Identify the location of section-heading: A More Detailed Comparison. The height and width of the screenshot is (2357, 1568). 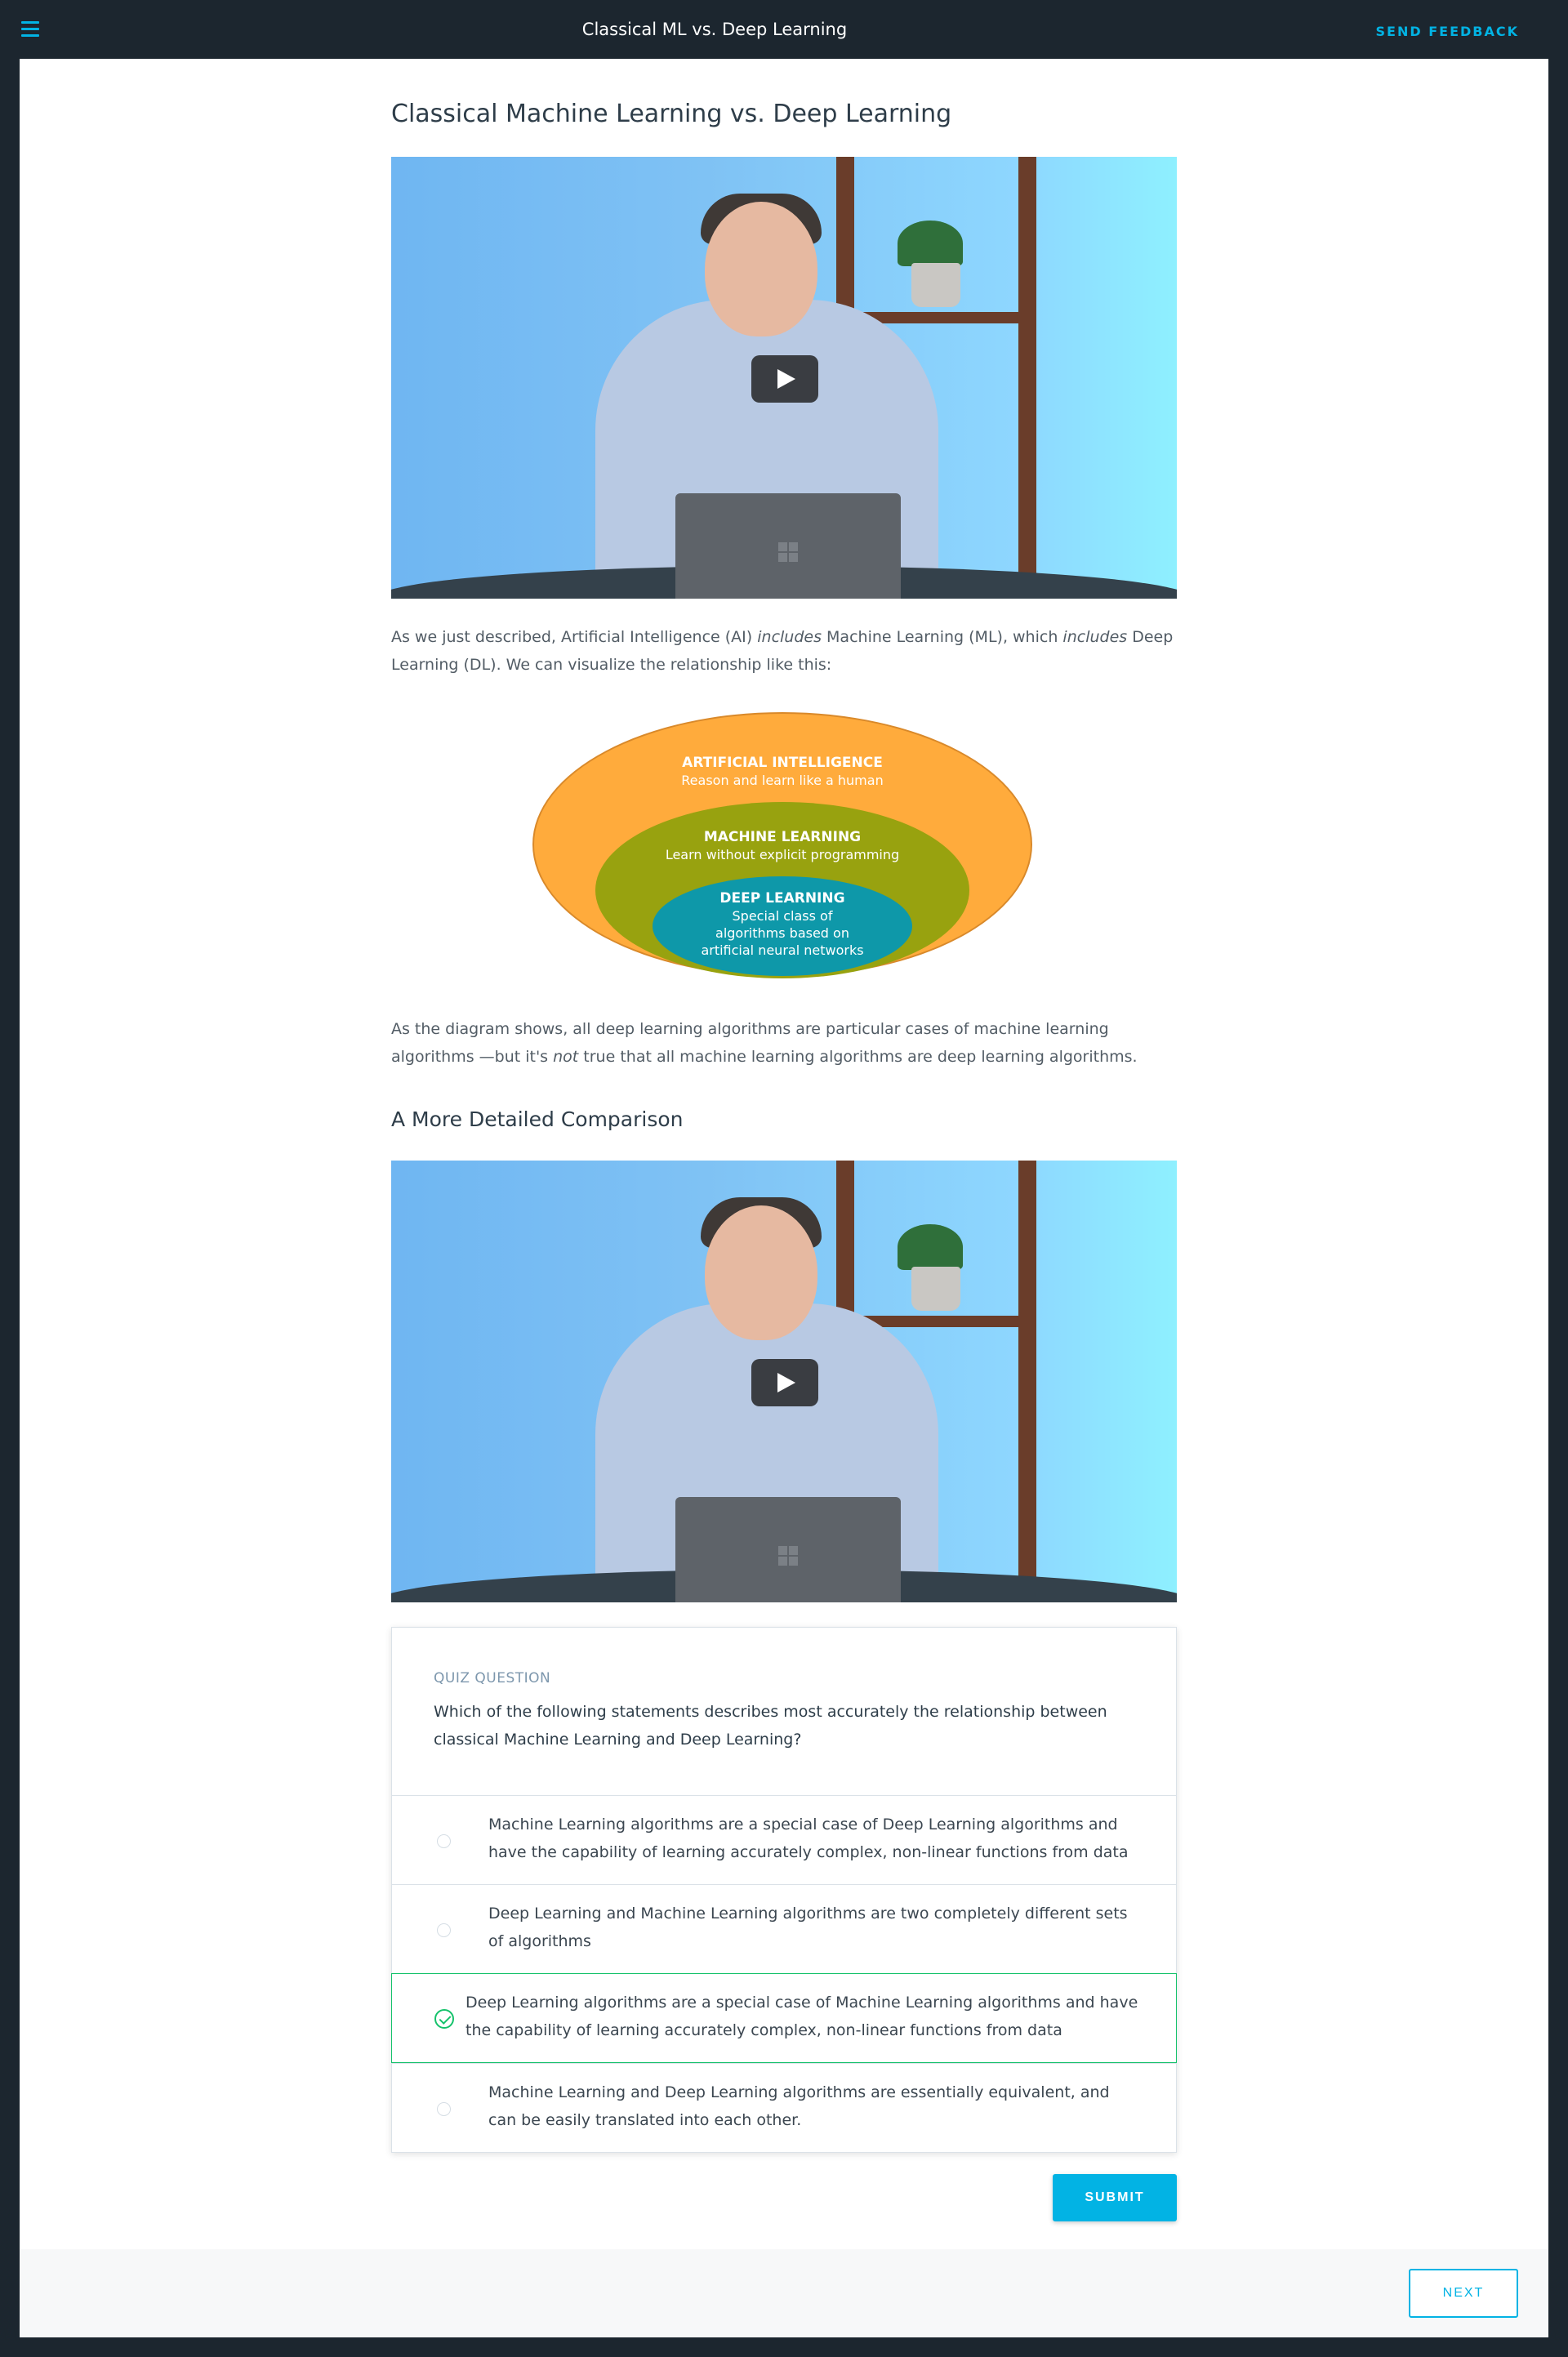
(537, 1119).